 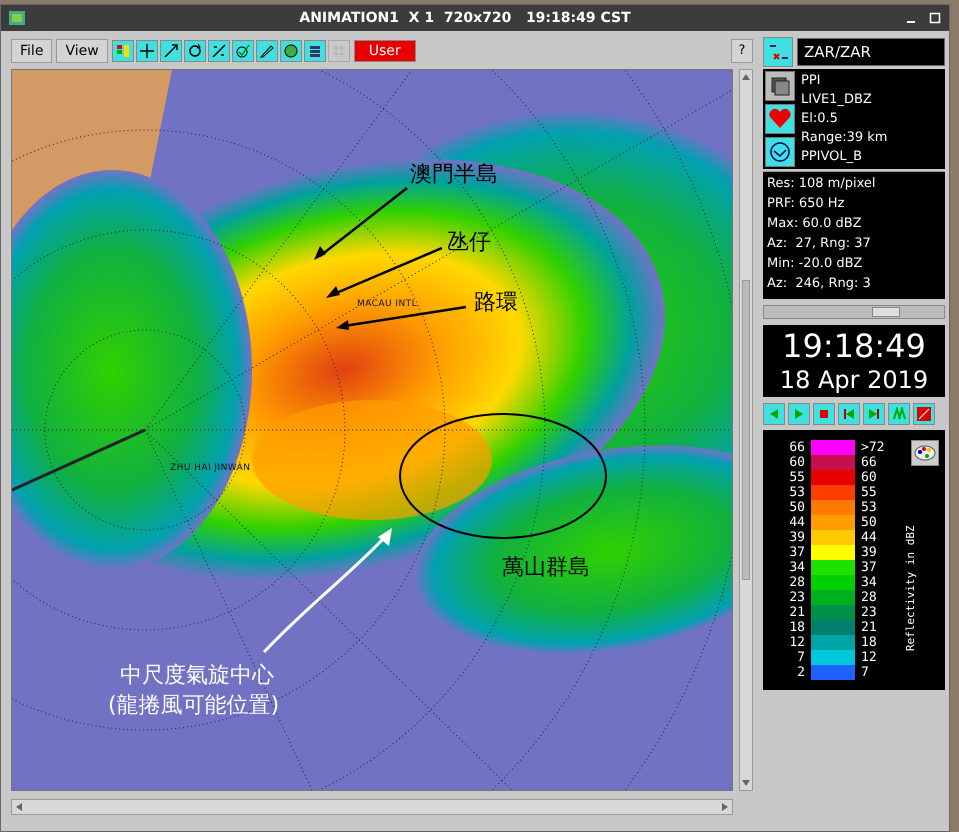 I want to click on horizontal-scrollbar, so click(x=372, y=807).